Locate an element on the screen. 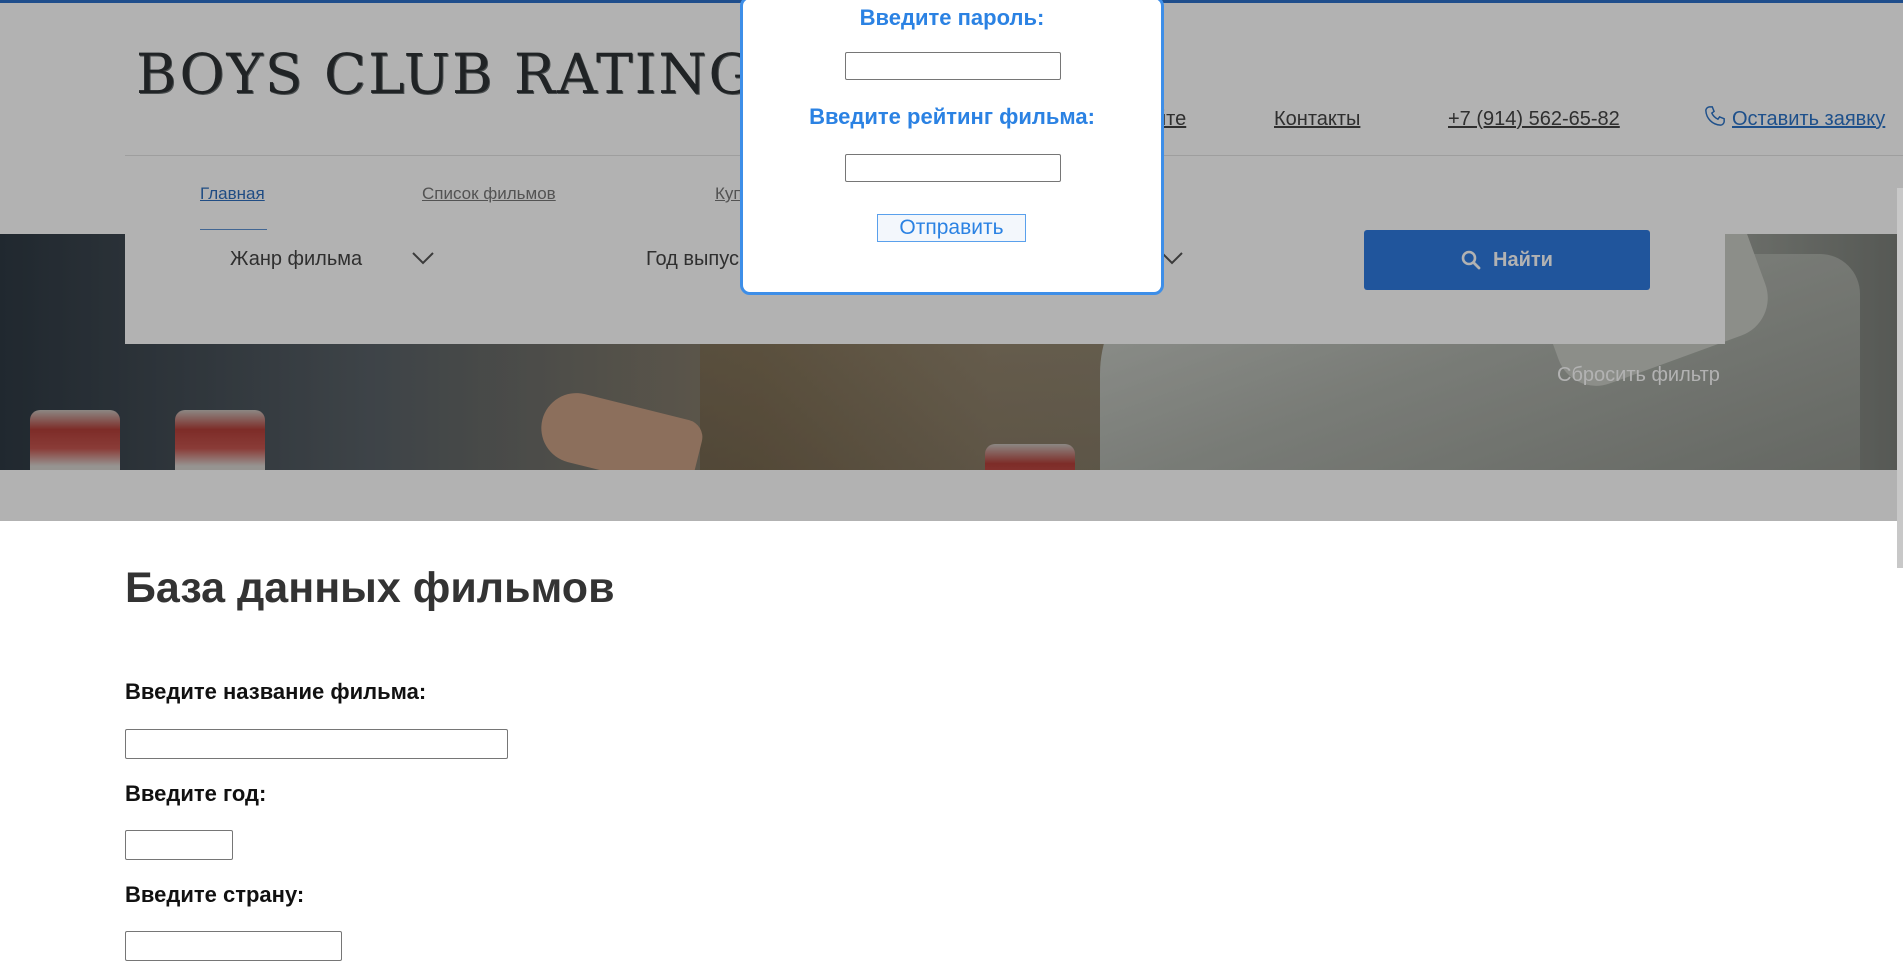  country-label: Введите страну: is located at coordinates (215, 894).